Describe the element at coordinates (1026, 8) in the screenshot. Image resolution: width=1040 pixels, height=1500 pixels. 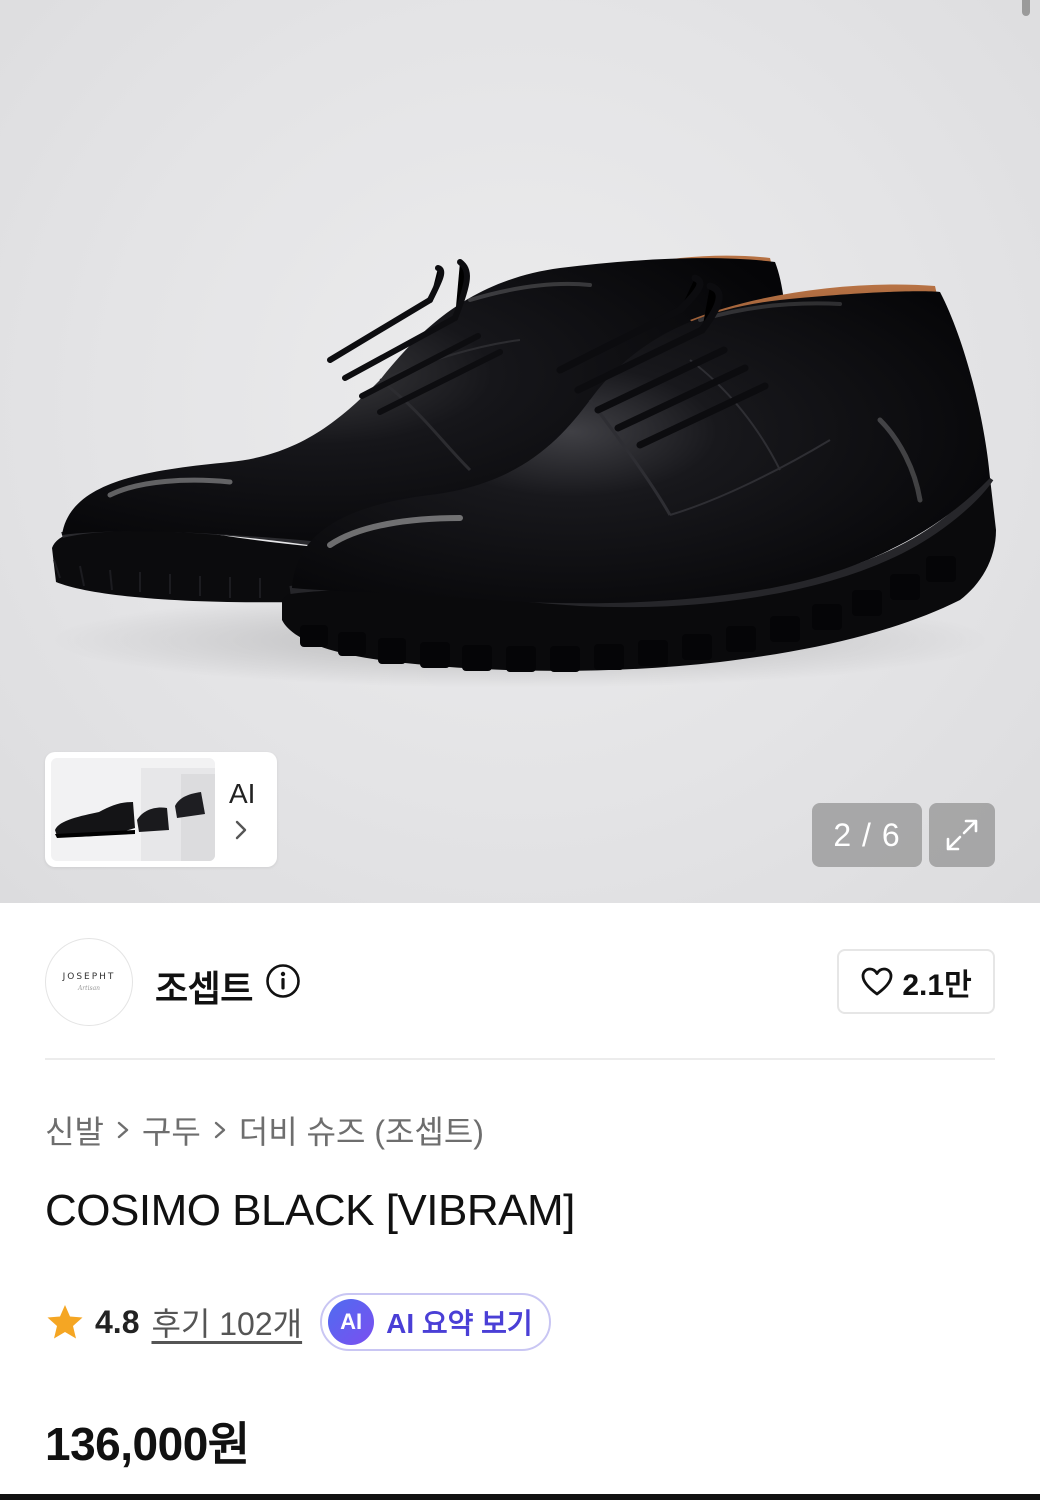
I see `scroll-indicator` at that location.